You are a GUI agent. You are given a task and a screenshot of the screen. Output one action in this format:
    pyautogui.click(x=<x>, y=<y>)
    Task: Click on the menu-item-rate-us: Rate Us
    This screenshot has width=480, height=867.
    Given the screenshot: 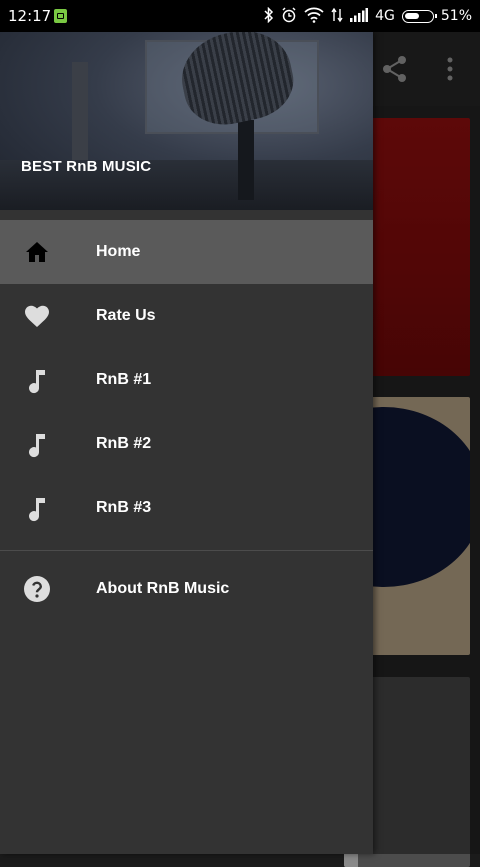 What is the action you would take?
    pyautogui.click(x=186, y=316)
    